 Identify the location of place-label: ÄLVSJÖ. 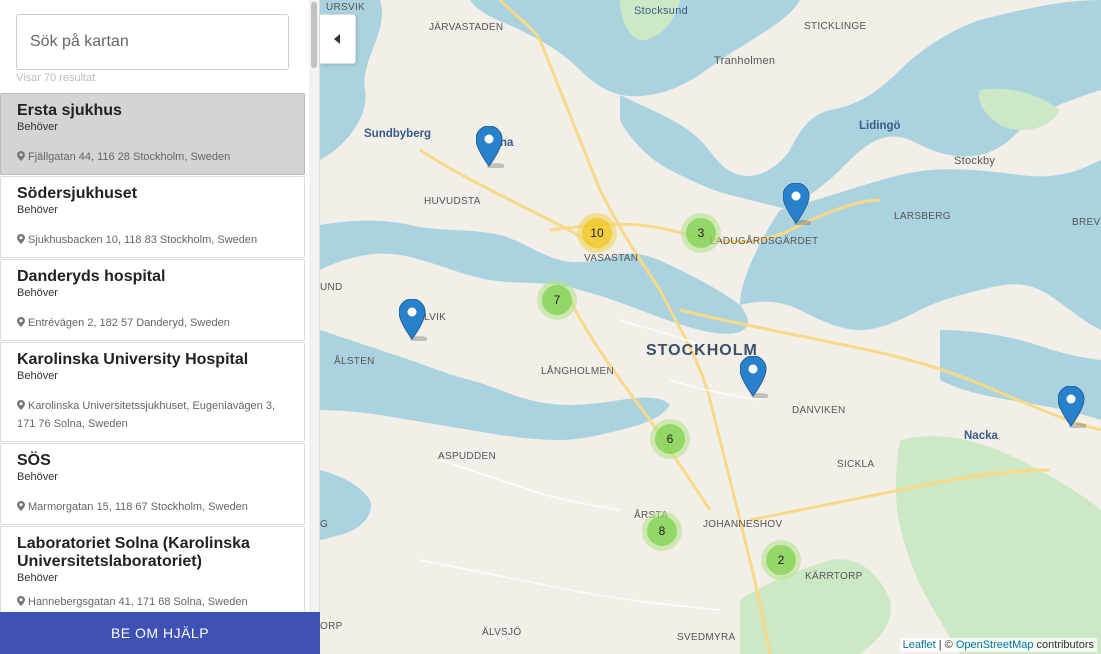
(502, 632).